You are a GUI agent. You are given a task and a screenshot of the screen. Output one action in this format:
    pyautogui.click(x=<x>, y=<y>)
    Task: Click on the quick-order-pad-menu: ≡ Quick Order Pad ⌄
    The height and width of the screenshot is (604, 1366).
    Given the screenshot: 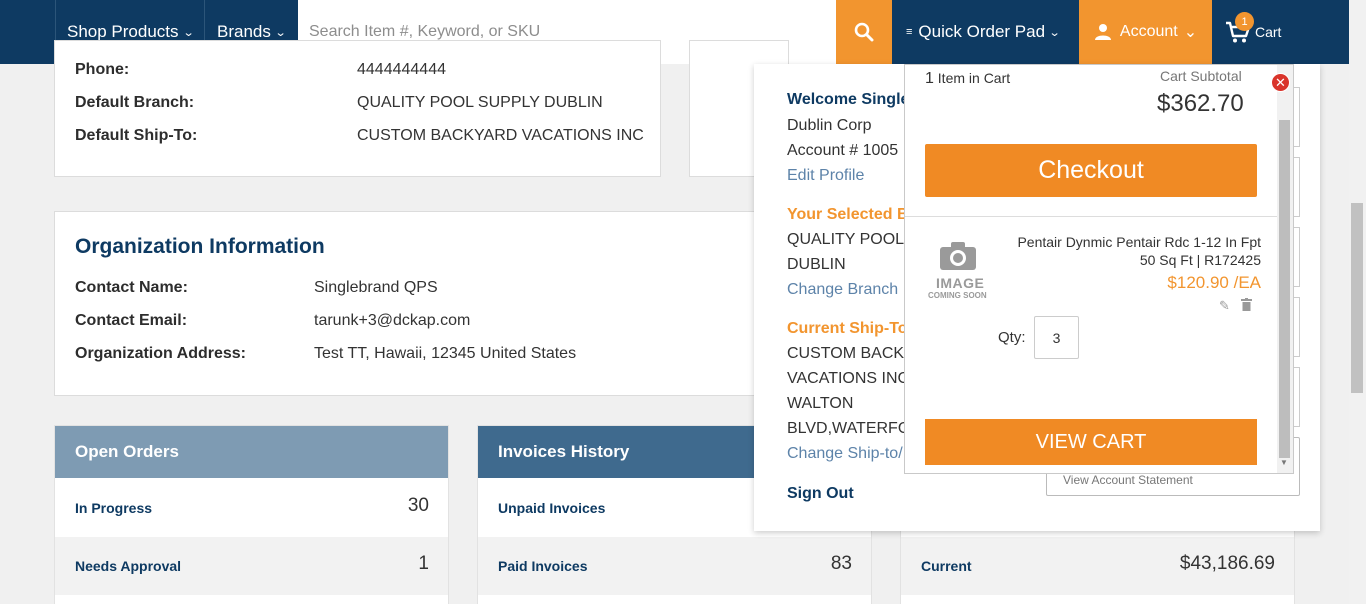 What is the action you would take?
    pyautogui.click(x=983, y=32)
    